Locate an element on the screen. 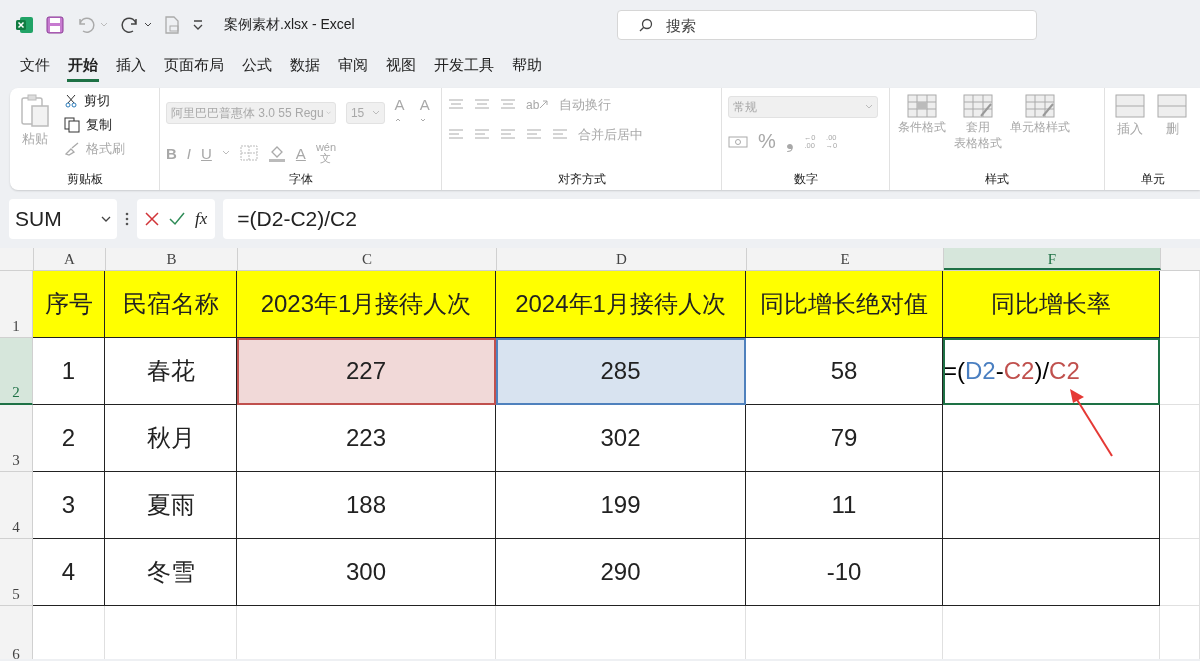  ribbon-tab: 开发工具 is located at coordinates (464, 67).